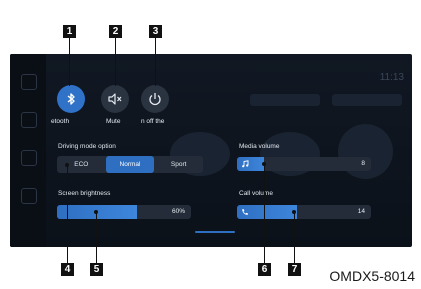  What do you see at coordinates (29, 120) in the screenshot?
I see `navigation-icon` at bounding box center [29, 120].